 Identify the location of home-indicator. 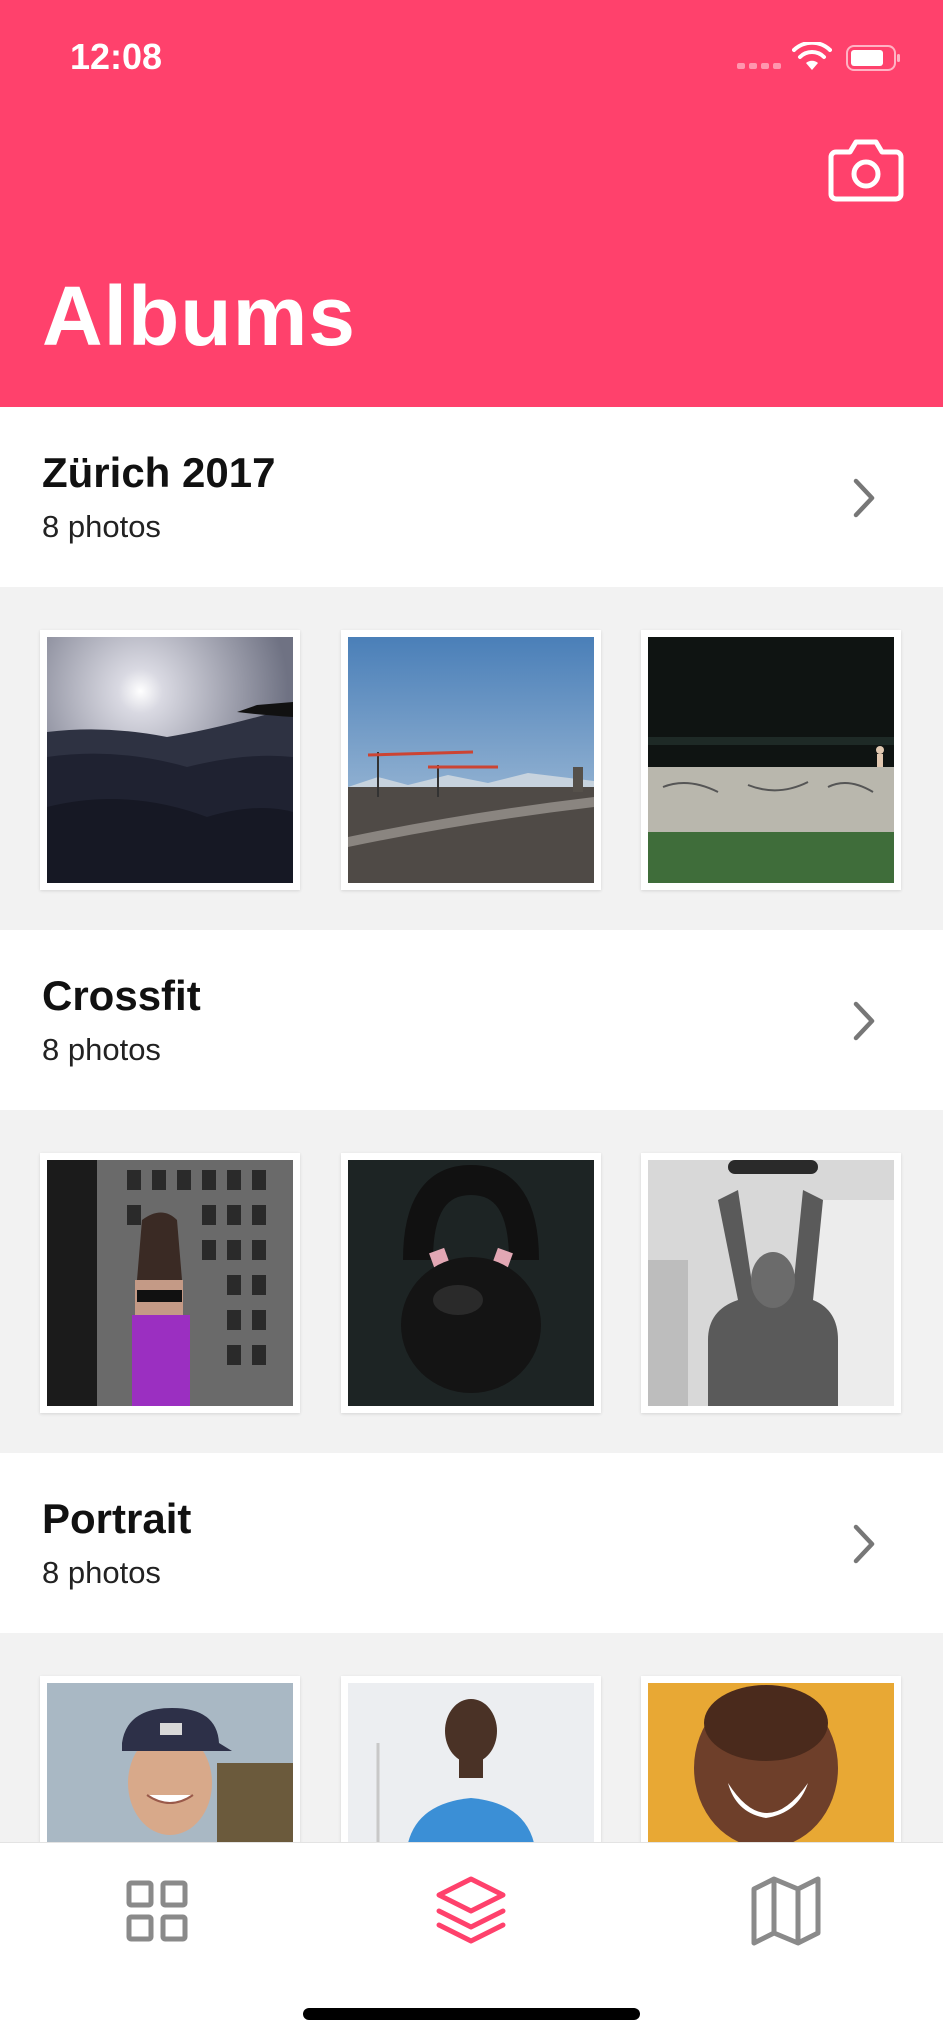
(471, 2014).